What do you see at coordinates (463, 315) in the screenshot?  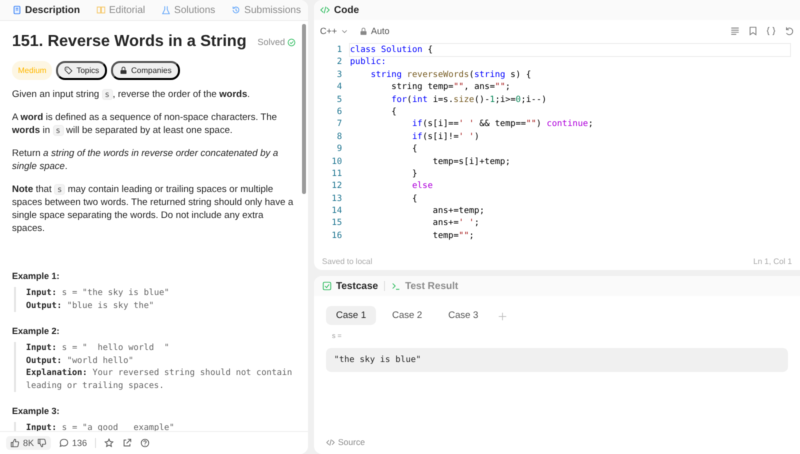 I see `case-tab: Case 3` at bounding box center [463, 315].